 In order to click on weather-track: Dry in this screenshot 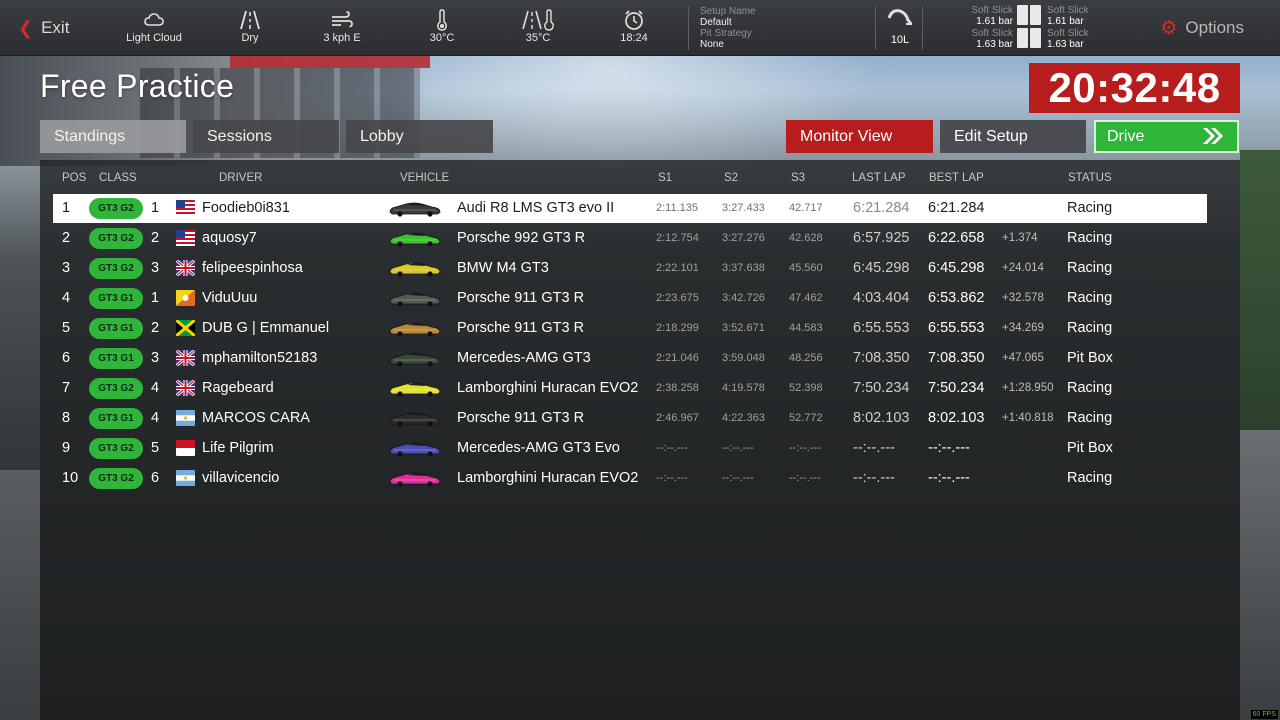, I will do `click(250, 25)`.